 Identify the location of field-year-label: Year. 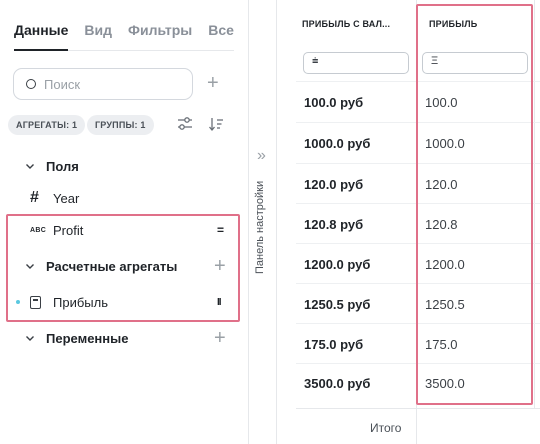
(66, 198).